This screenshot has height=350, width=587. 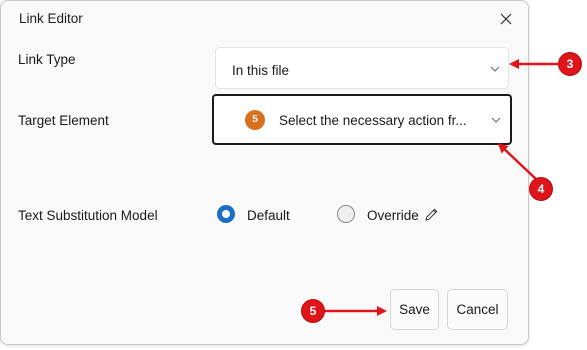 What do you see at coordinates (255, 120) in the screenshot?
I see `step-badge: 5` at bounding box center [255, 120].